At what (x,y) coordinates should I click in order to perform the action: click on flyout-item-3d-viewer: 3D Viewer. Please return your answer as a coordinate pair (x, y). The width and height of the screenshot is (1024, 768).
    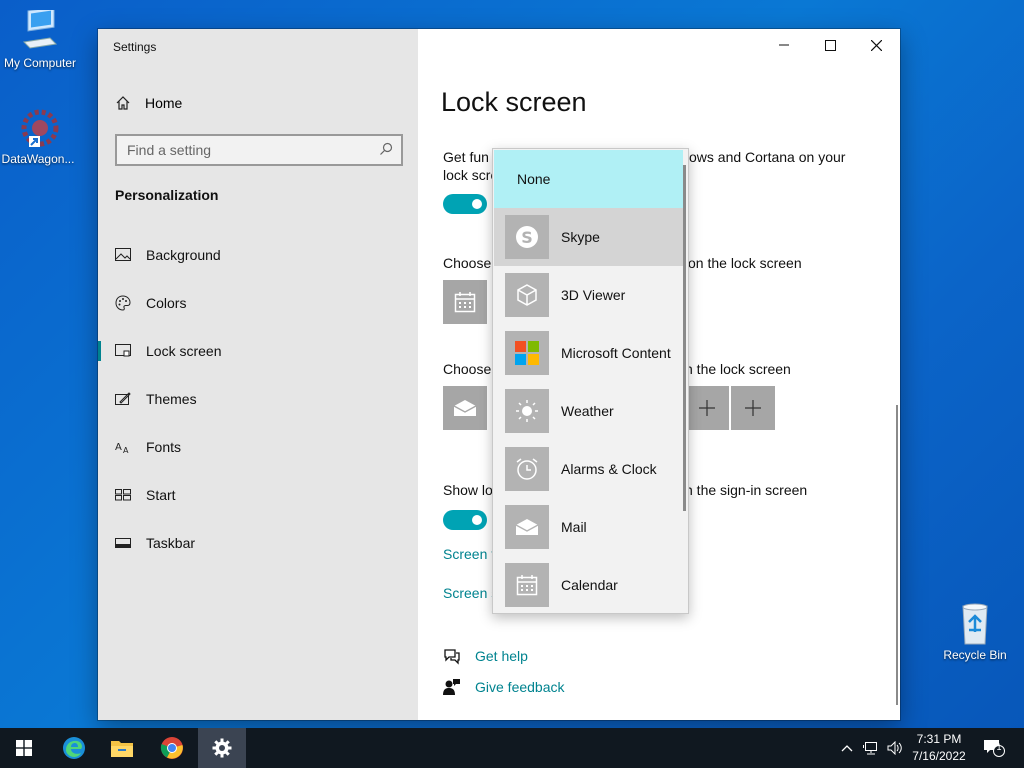
    Looking at the image, I should click on (588, 295).